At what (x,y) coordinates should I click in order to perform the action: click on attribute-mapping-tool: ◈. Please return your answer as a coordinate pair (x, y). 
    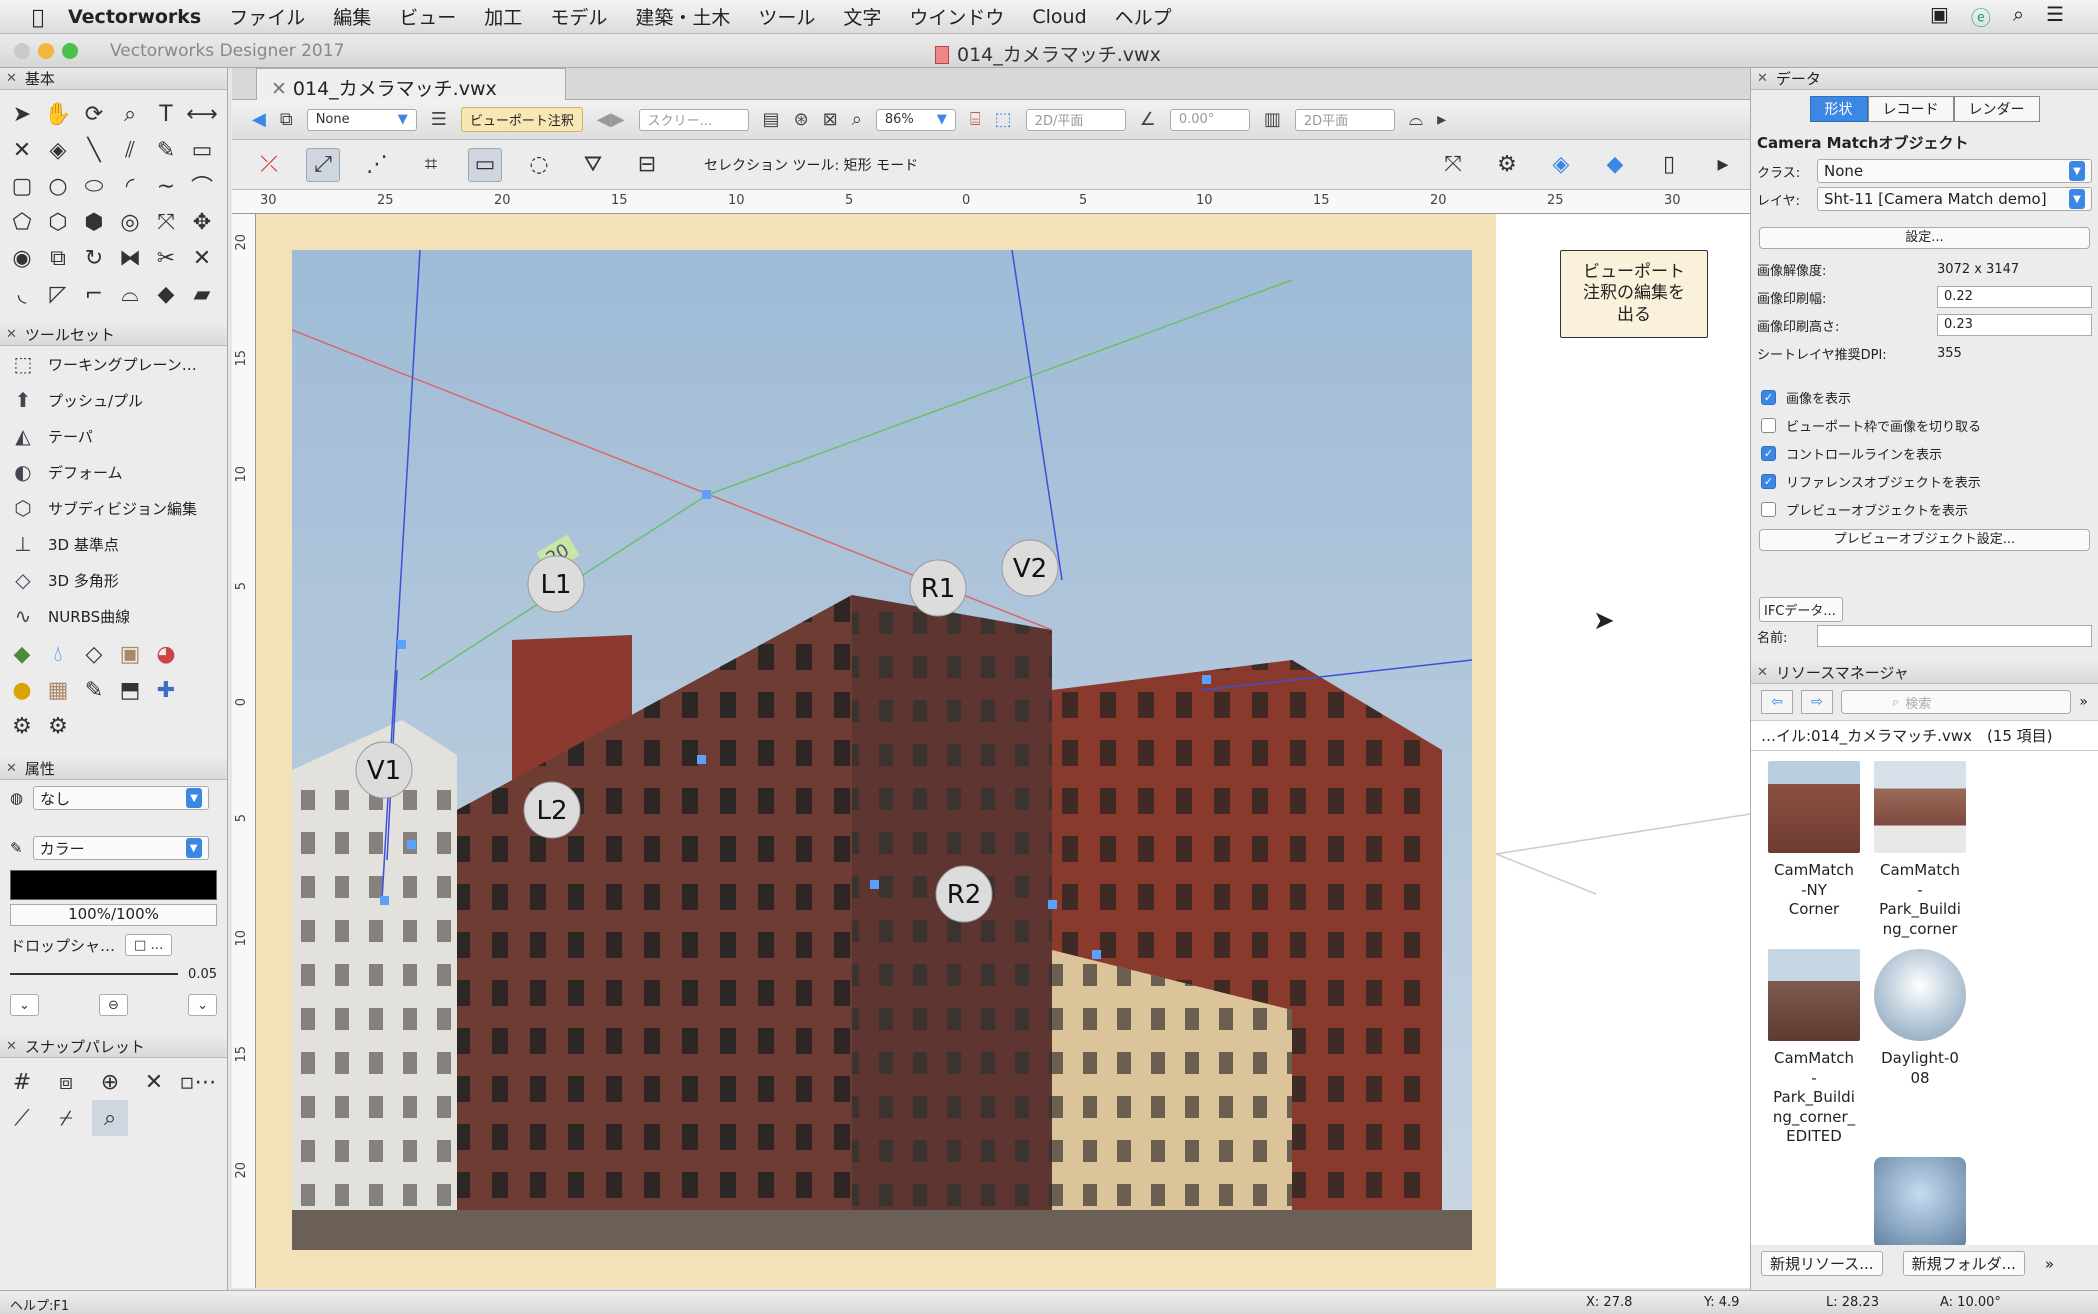
    Looking at the image, I should click on (58, 150).